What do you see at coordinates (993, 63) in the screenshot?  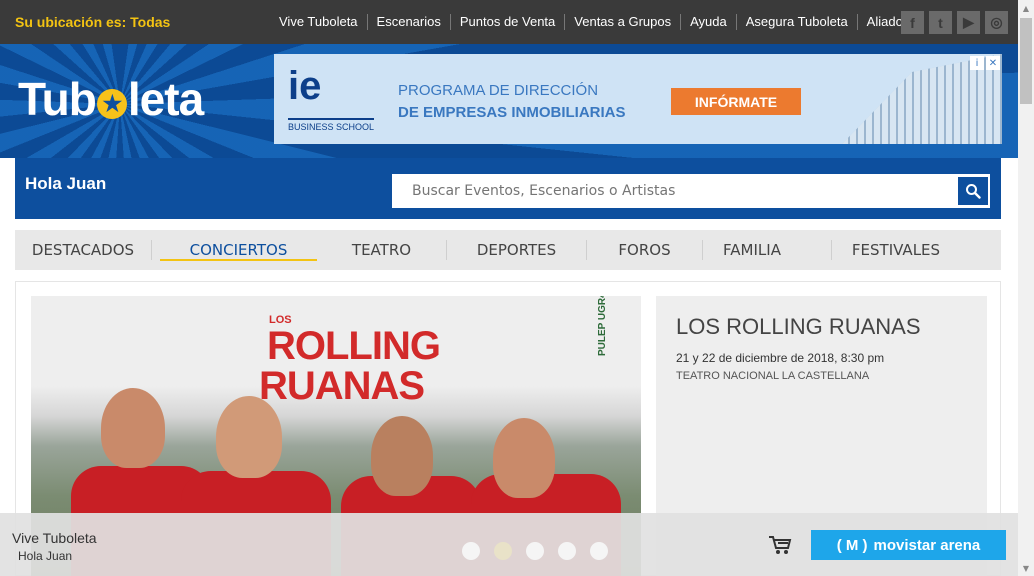 I see `ad-close-icon: ✕` at bounding box center [993, 63].